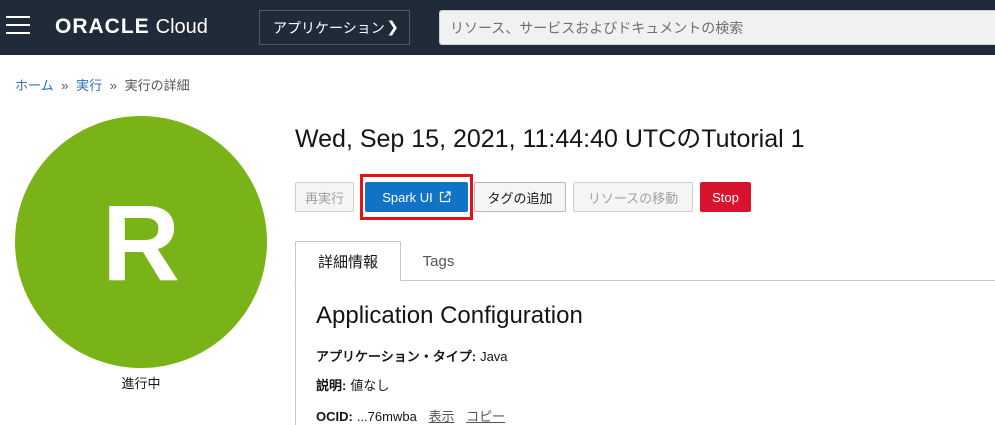 This screenshot has width=995, height=425. What do you see at coordinates (386, 416) in the screenshot?
I see `ocid-value: ...76mwba` at bounding box center [386, 416].